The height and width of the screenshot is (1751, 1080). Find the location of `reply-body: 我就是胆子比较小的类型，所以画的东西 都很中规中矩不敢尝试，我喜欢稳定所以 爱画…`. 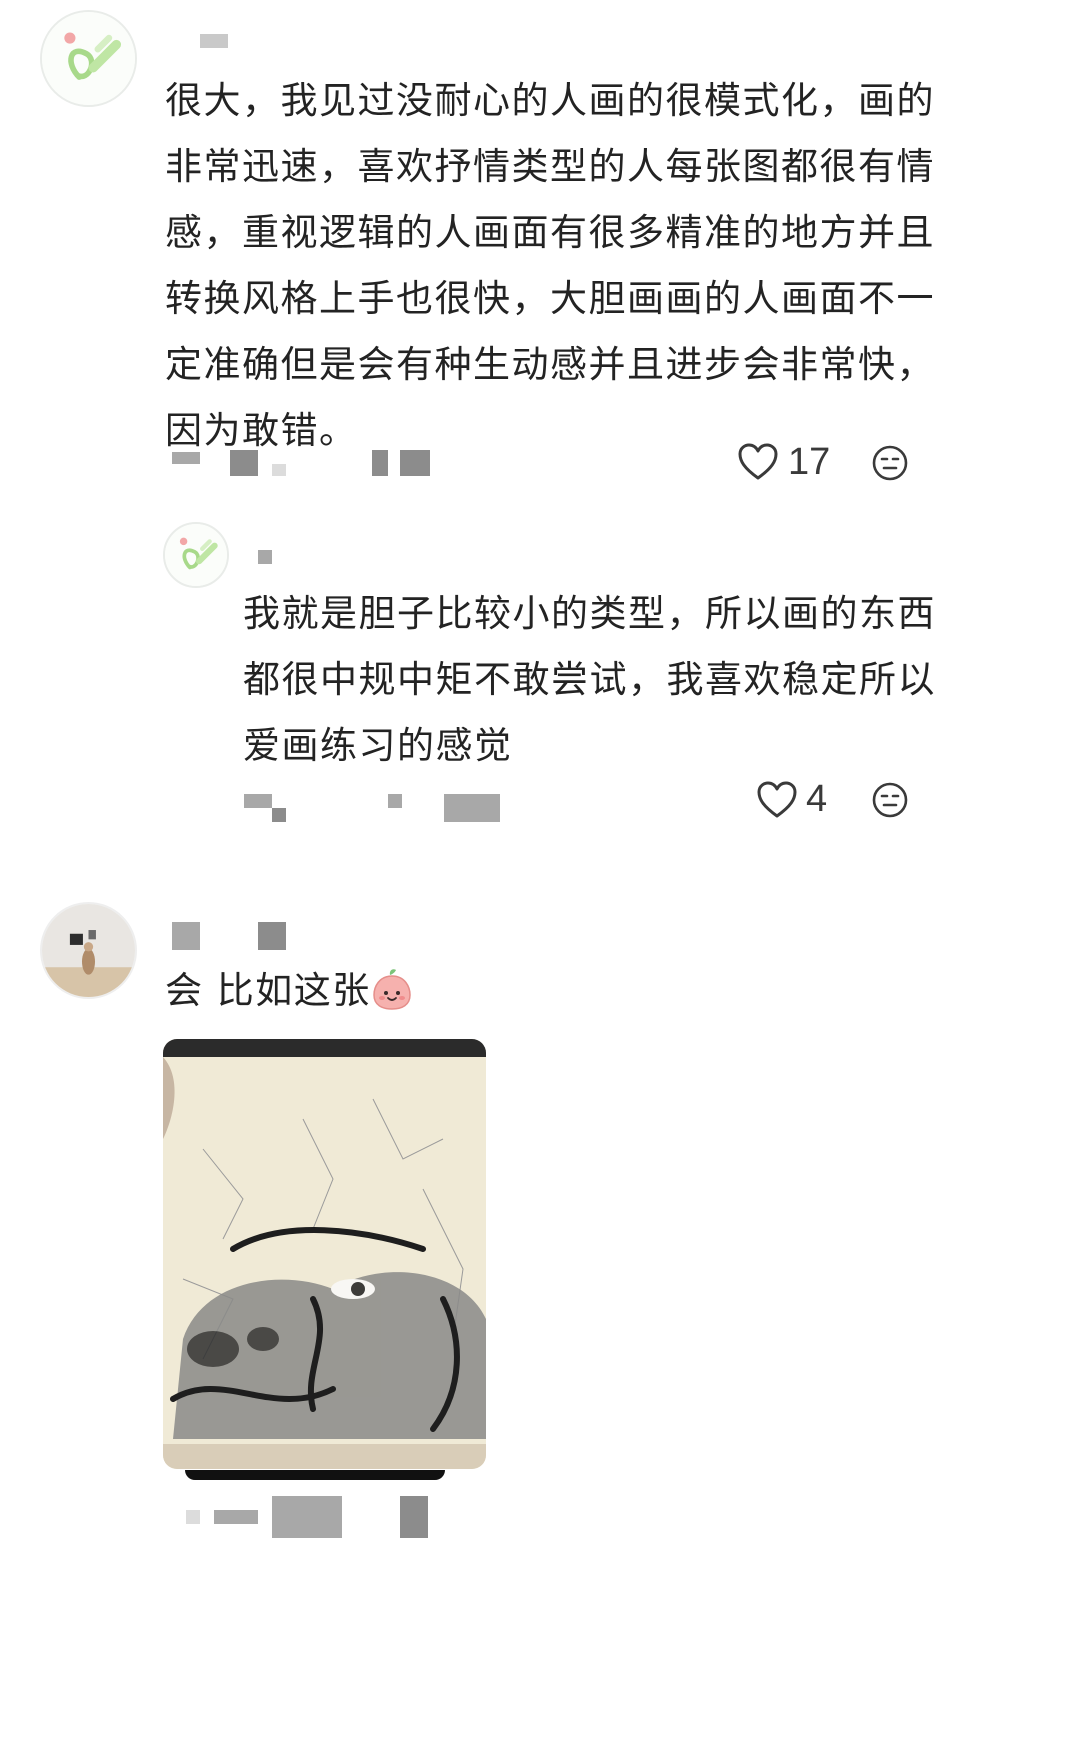

reply-body: 我就是胆子比较小的类型，所以画的东西 都很中规中矩不敢尝试，我喜欢稳定所以 爱画… is located at coordinates (593, 680).